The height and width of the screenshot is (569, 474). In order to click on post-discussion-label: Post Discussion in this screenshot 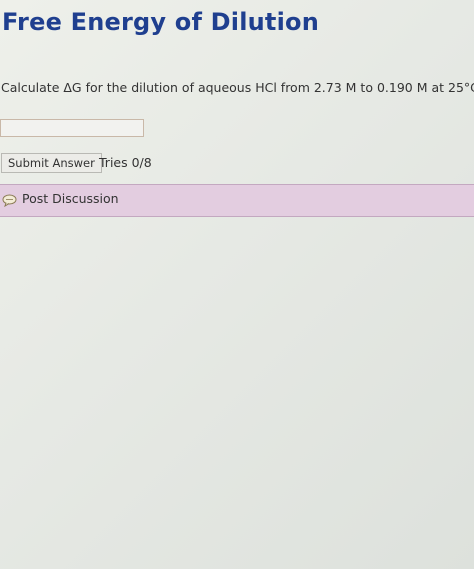, I will do `click(70, 198)`.